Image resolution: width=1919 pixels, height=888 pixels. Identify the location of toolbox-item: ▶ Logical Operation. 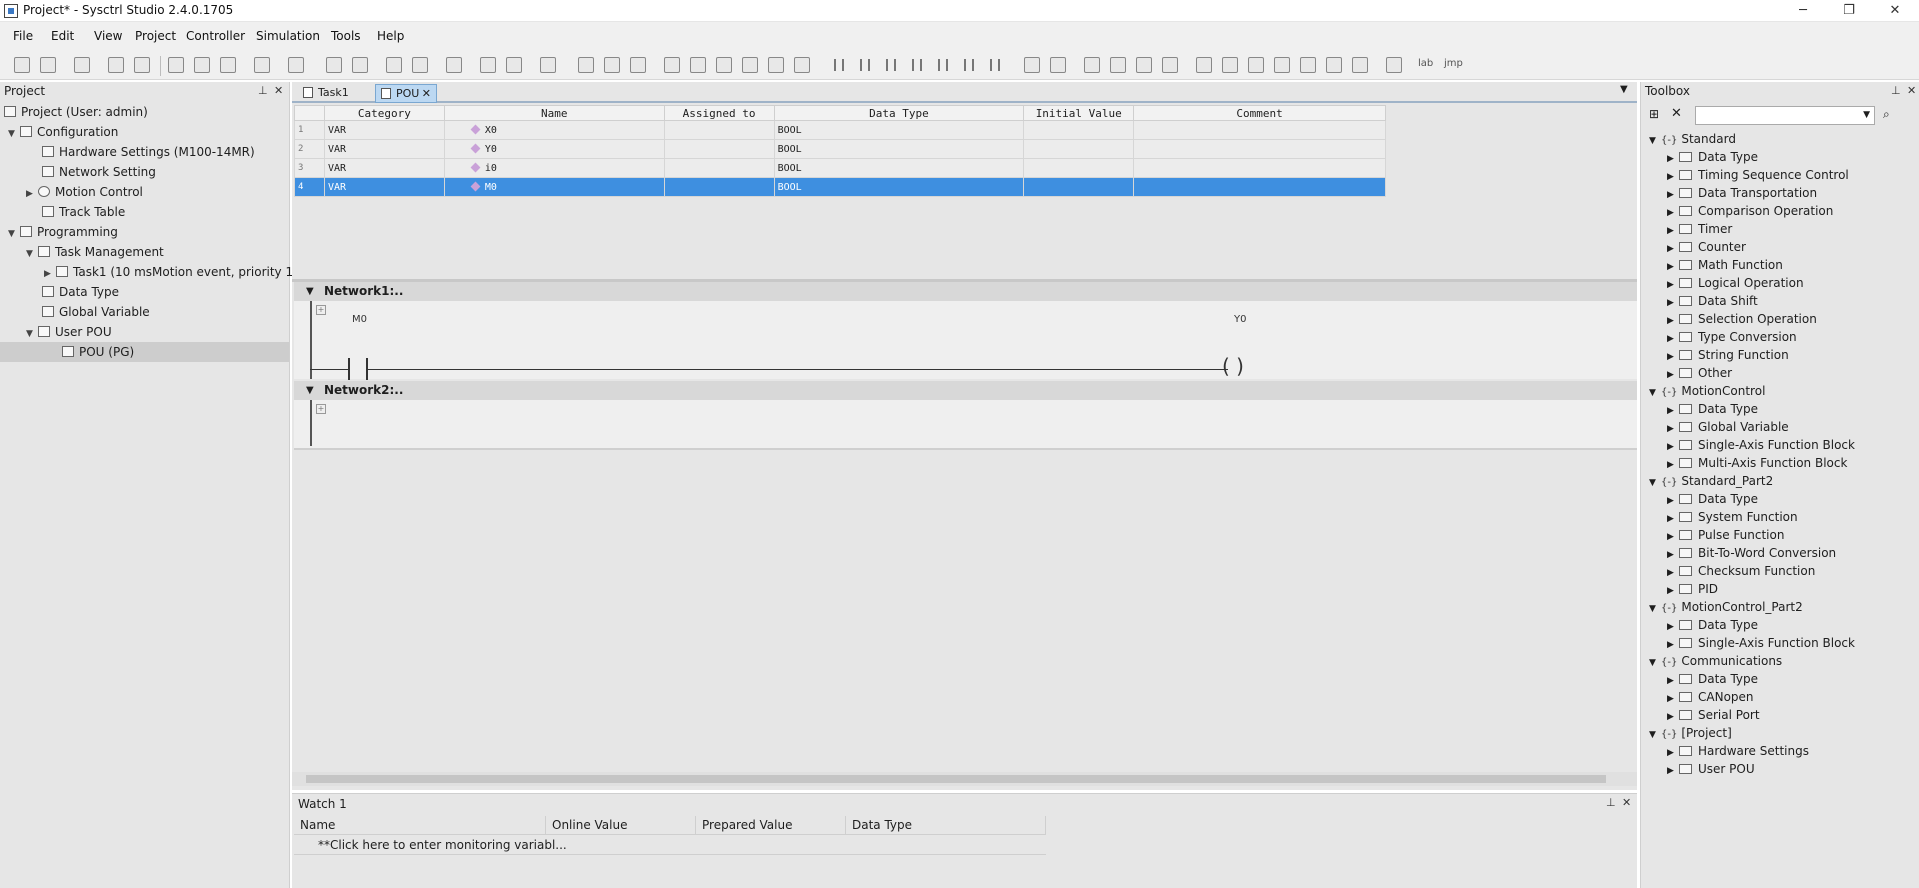
(1735, 283).